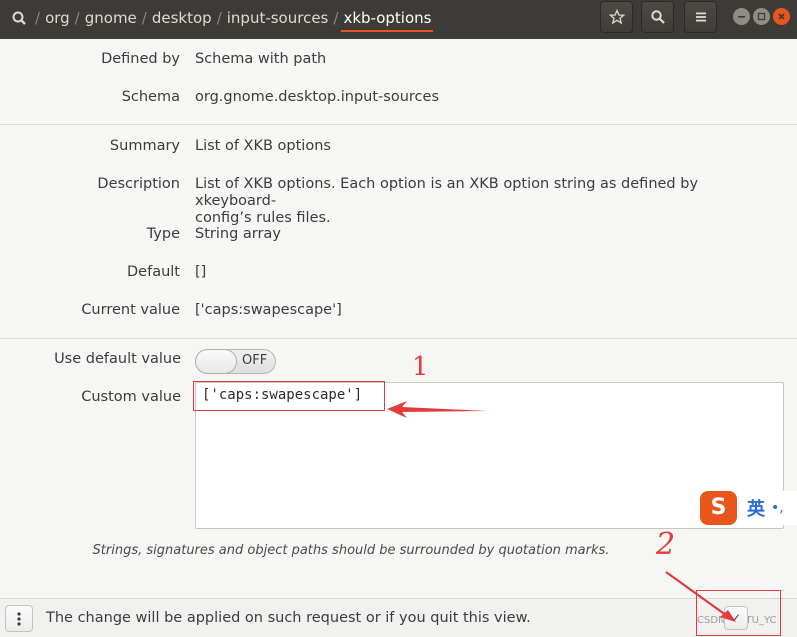 The width and height of the screenshot is (797, 637). I want to click on sogou-logo-icon: S, so click(718, 507).